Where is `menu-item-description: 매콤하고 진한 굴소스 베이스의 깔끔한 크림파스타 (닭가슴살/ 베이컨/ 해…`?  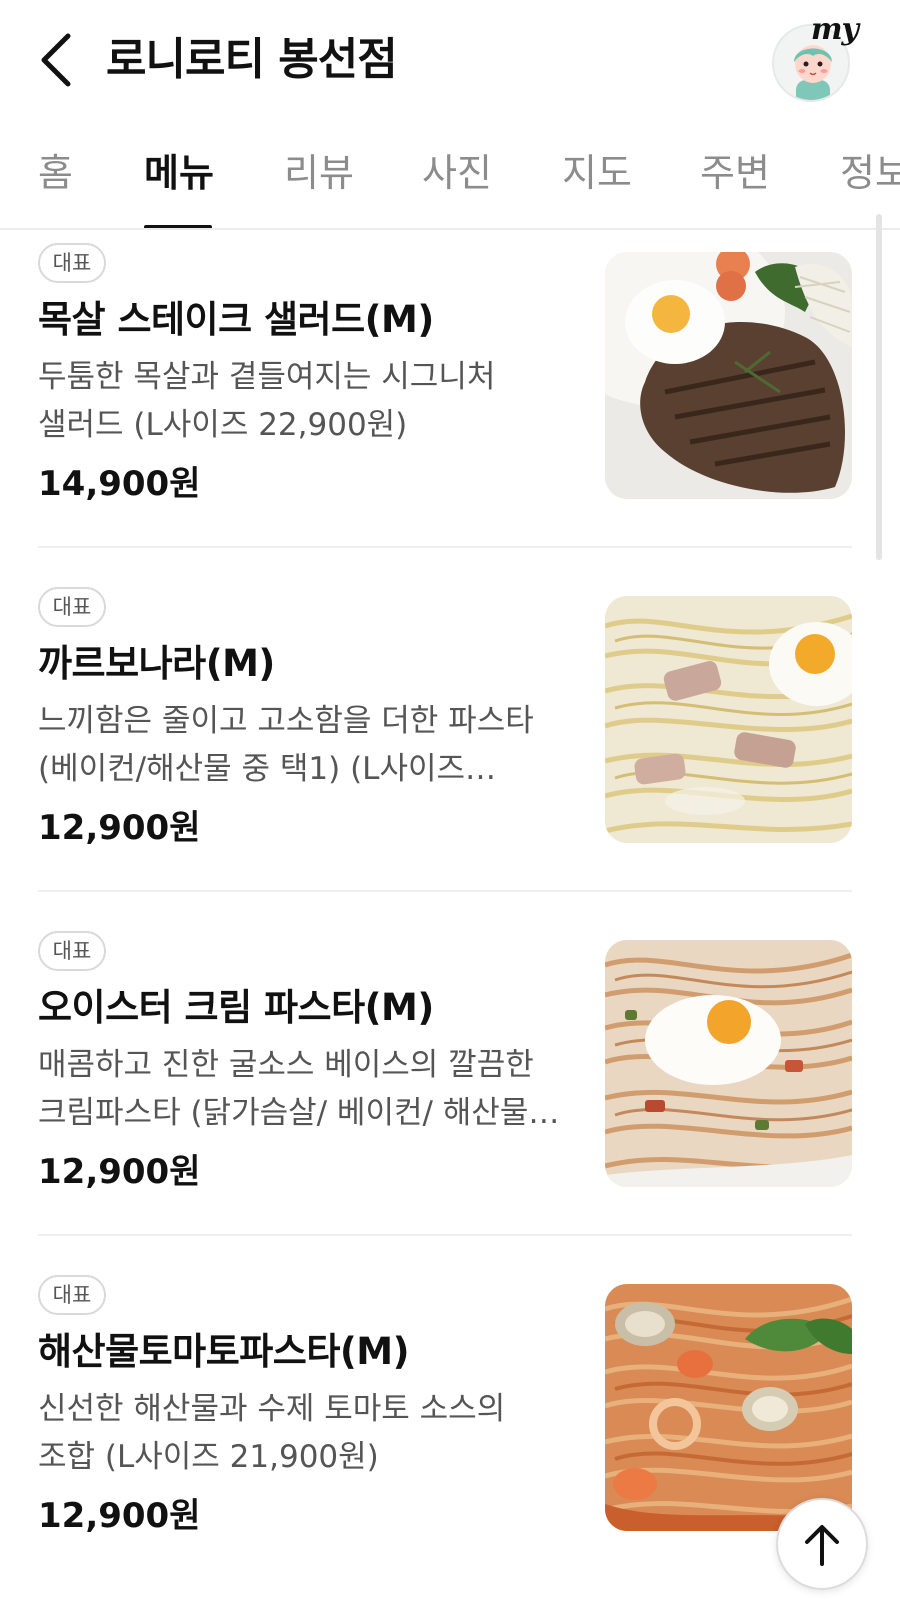
menu-item-description: 매콤하고 진한 굴소스 베이스의 깔끔한 크림파스타 (닭가슴살/ 베이컨/ 해… is located at coordinates (302, 1089).